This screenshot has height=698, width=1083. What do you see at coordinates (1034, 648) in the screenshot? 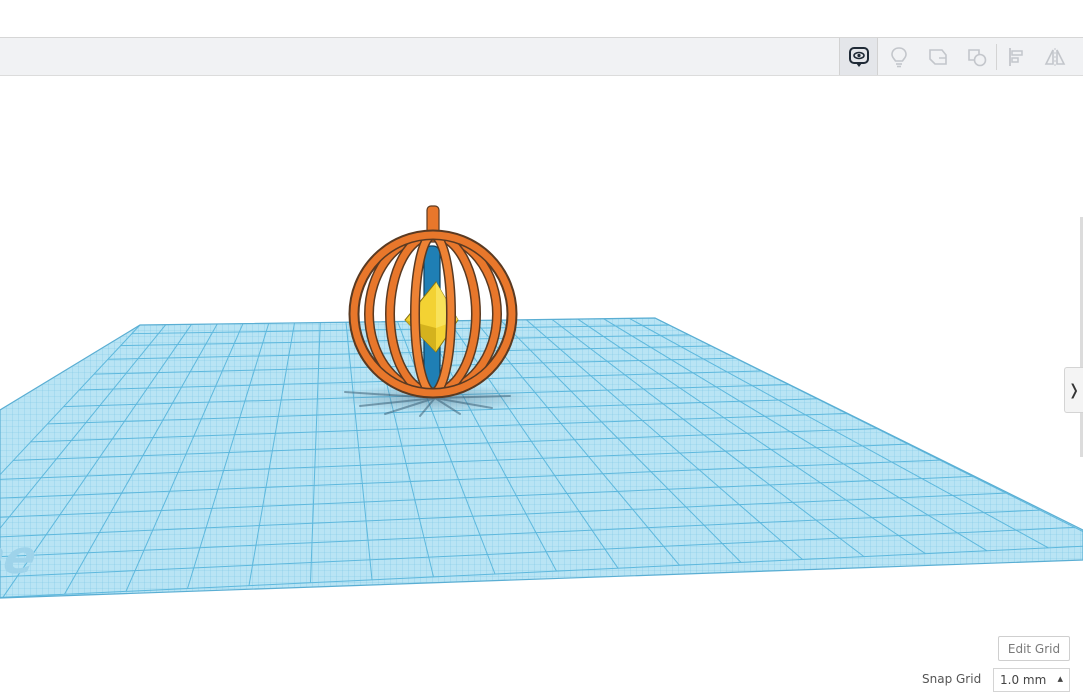
I see `edit-grid-button: Edit Grid` at bounding box center [1034, 648].